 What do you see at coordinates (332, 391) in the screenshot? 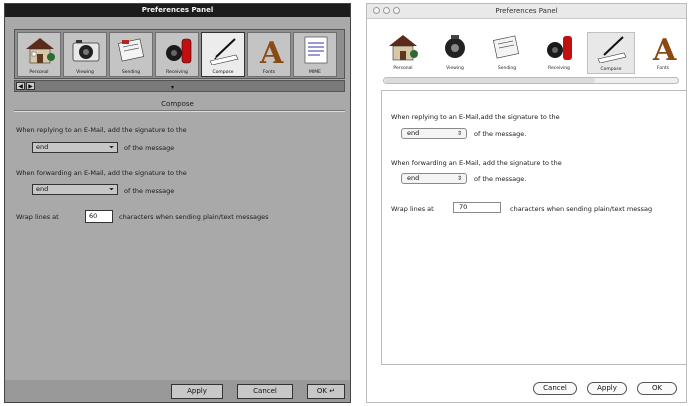
I see `return-icon: ↵` at bounding box center [332, 391].